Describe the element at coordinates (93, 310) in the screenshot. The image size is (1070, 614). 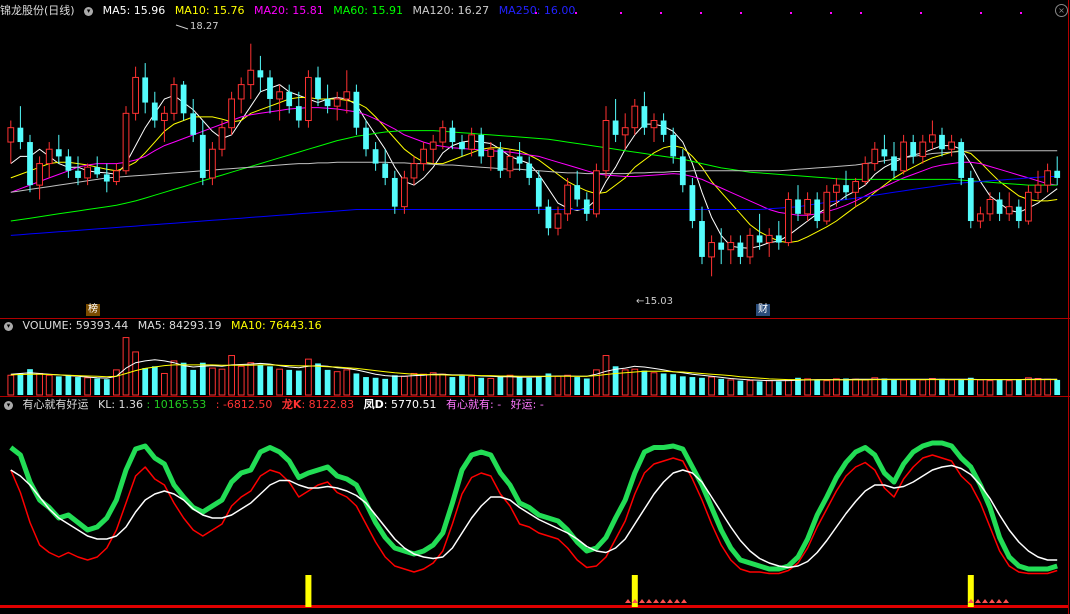
I see `bang-marker: 榜` at that location.